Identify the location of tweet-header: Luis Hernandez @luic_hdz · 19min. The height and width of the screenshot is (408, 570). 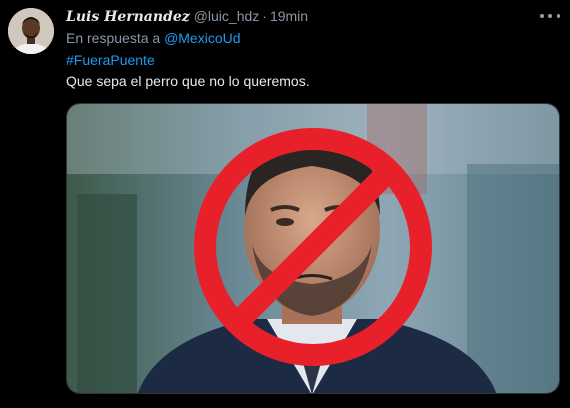
(187, 18).